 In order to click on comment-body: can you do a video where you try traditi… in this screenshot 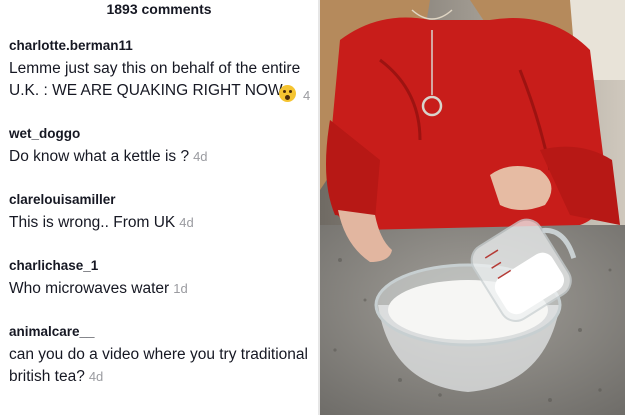, I will do `click(158, 365)`.